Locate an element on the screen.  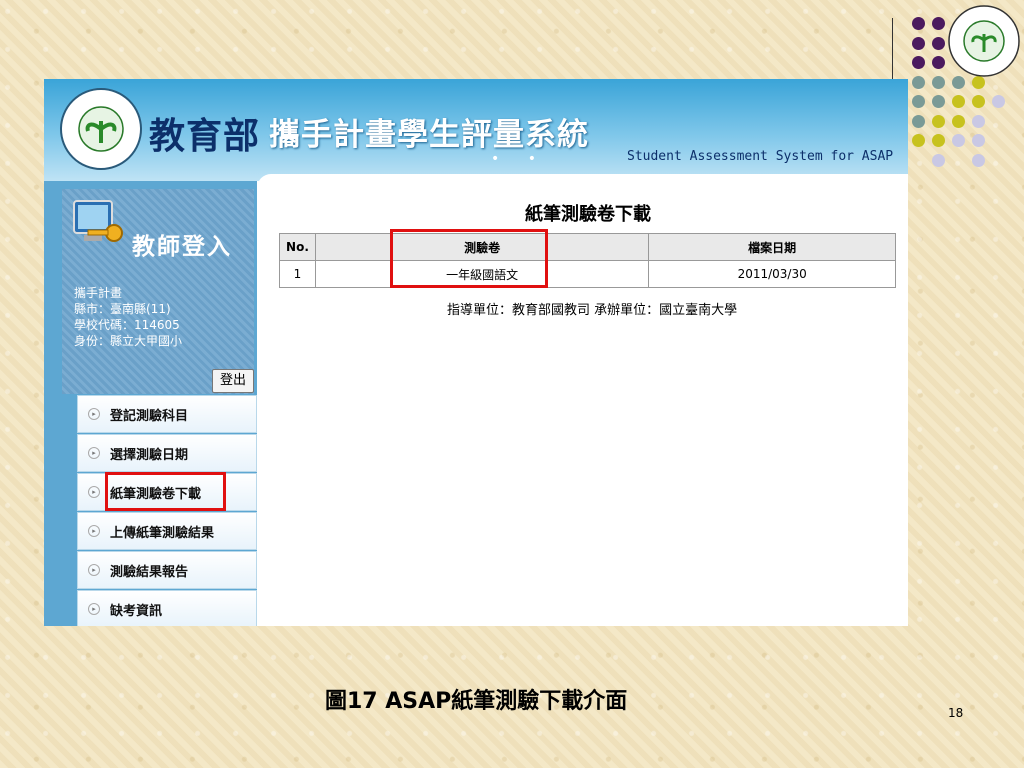
menu-item-label: 選擇測驗日期 is located at coordinates (149, 455).